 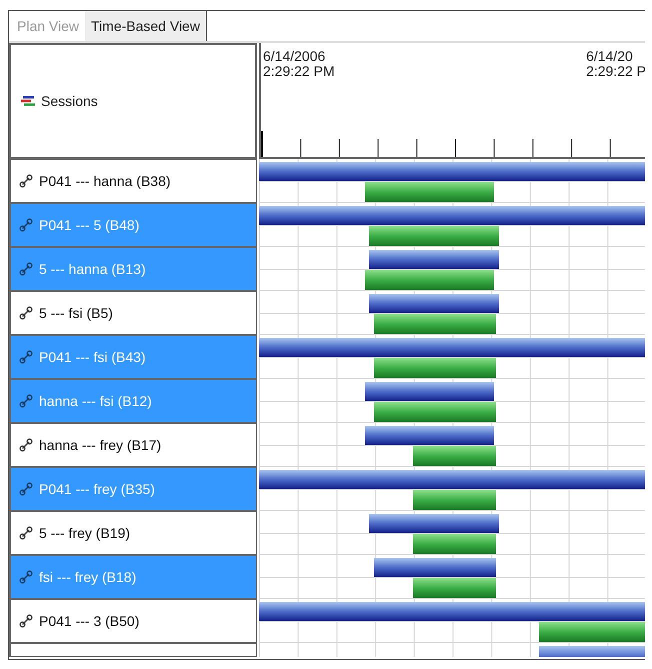 What do you see at coordinates (133, 533) in the screenshot?
I see `session-row: 5 --- frey (B19)` at bounding box center [133, 533].